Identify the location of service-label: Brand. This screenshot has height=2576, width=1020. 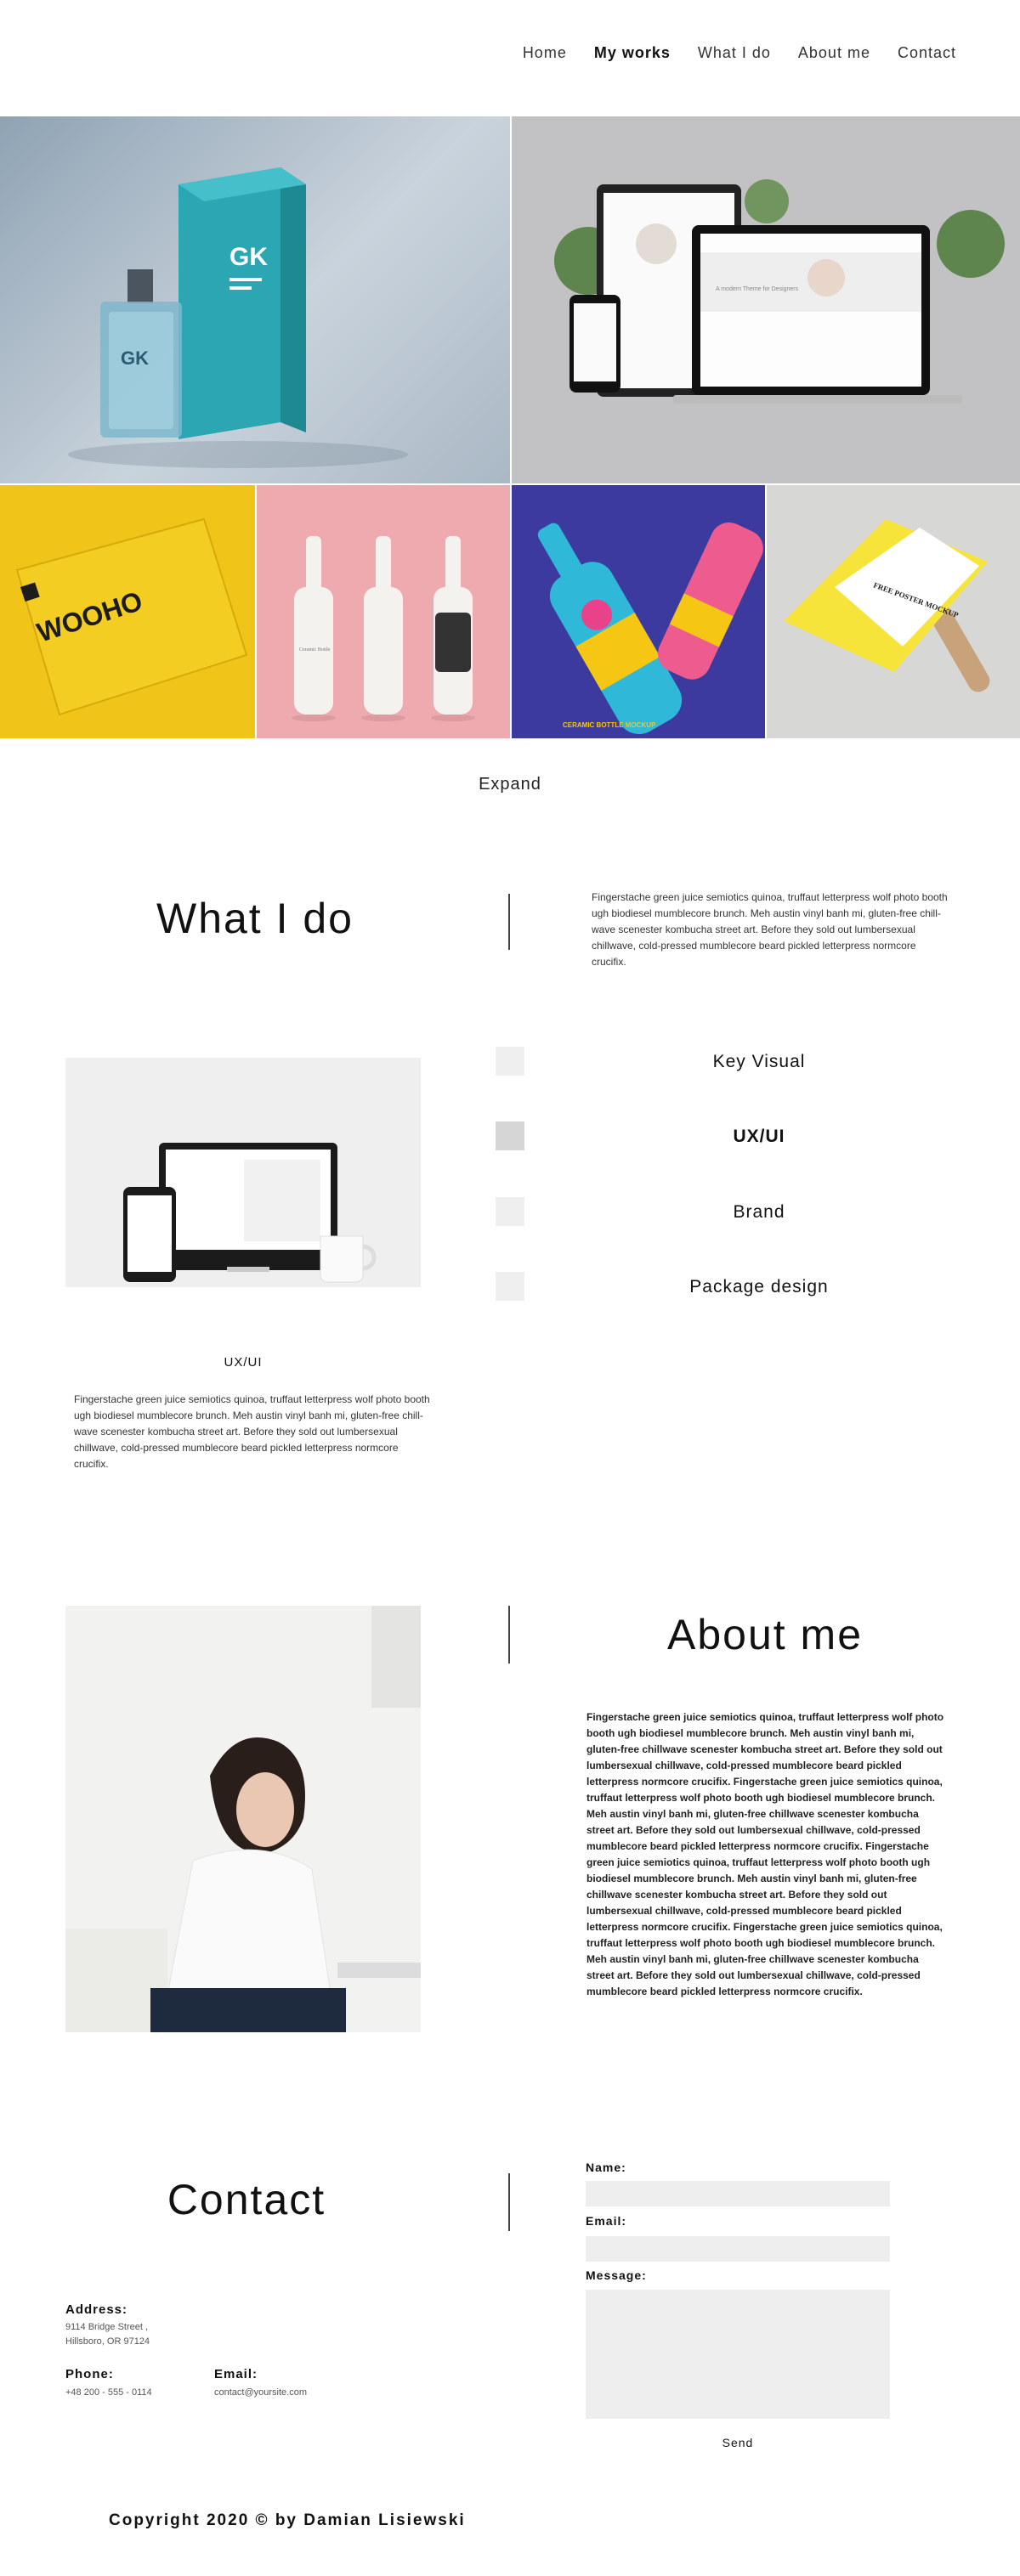
(759, 1212).